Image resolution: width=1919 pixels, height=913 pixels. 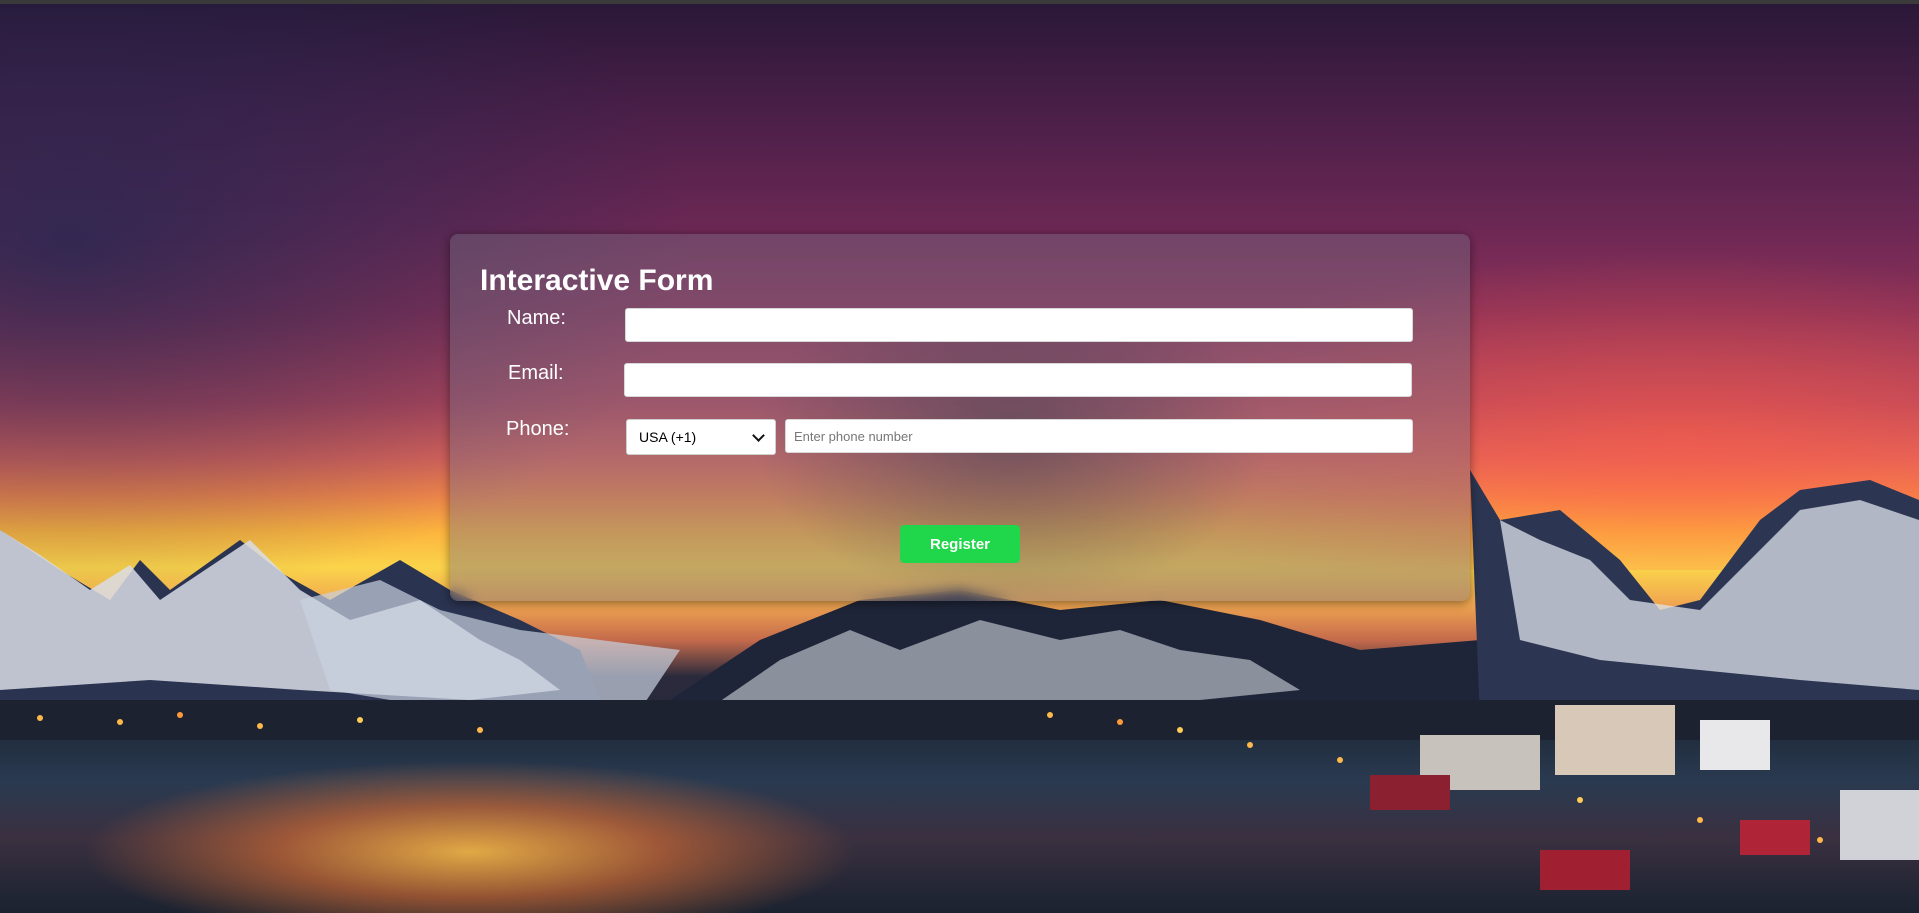 What do you see at coordinates (701, 437) in the screenshot?
I see `country-code-select: USA (+1)` at bounding box center [701, 437].